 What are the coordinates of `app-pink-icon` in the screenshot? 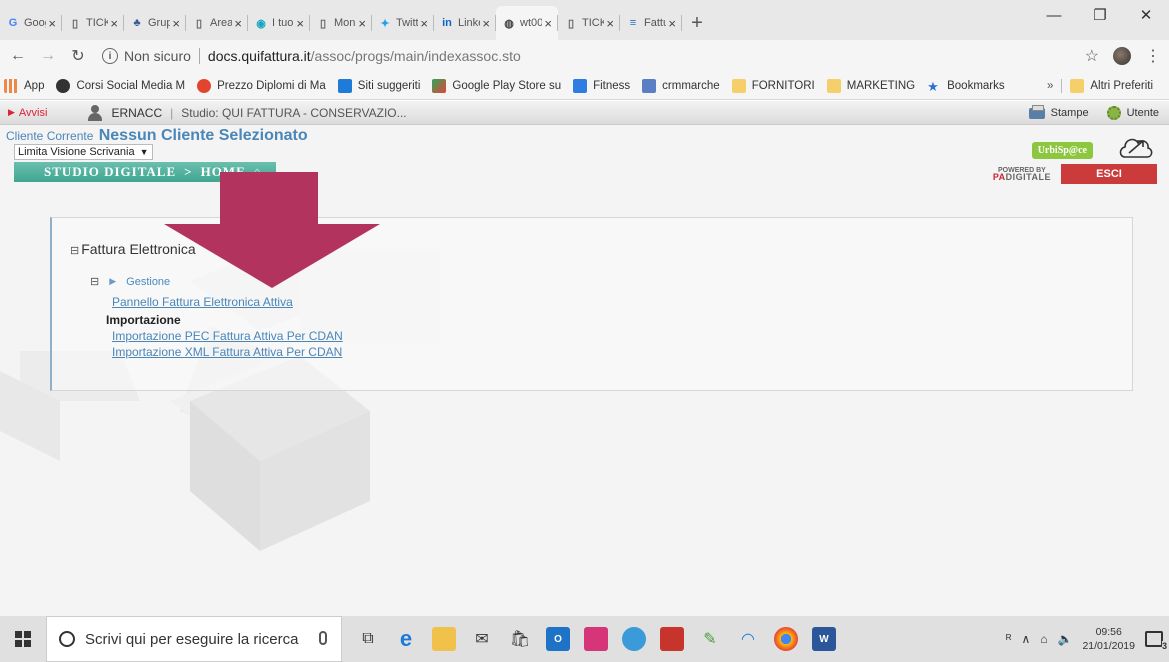 It's located at (596, 639).